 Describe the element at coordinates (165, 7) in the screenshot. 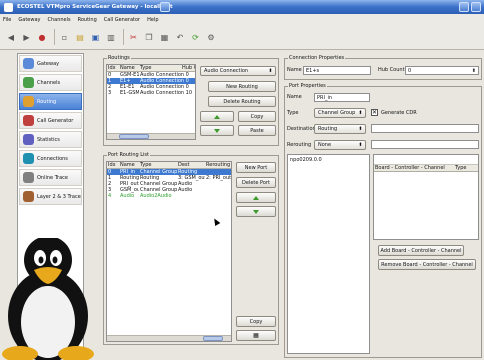

I see `window-menu-icon` at that location.